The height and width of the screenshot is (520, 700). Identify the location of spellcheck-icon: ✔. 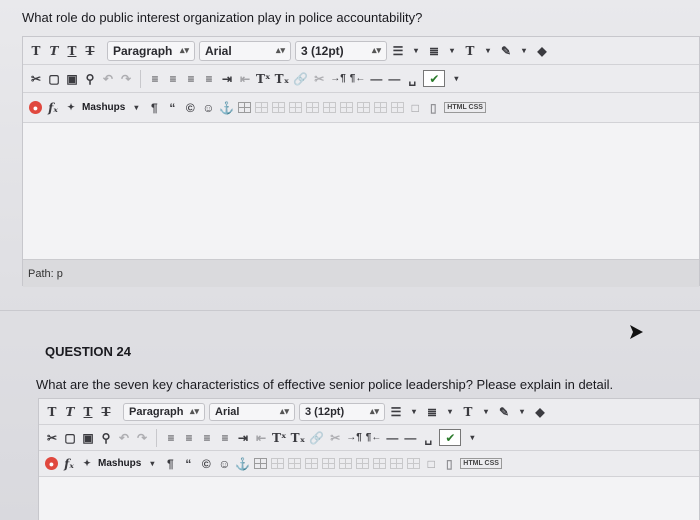
(450, 437).